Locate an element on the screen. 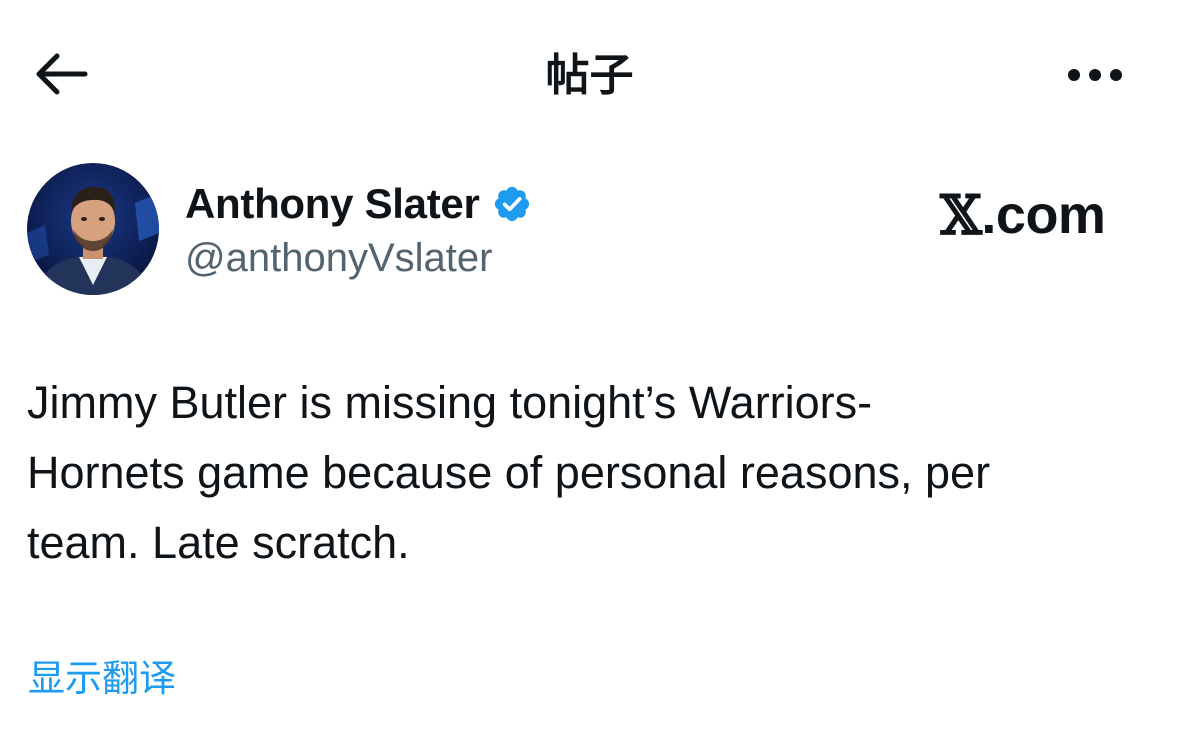 This screenshot has width=1179, height=751. watermark-suffix: .com is located at coordinates (1043, 215).